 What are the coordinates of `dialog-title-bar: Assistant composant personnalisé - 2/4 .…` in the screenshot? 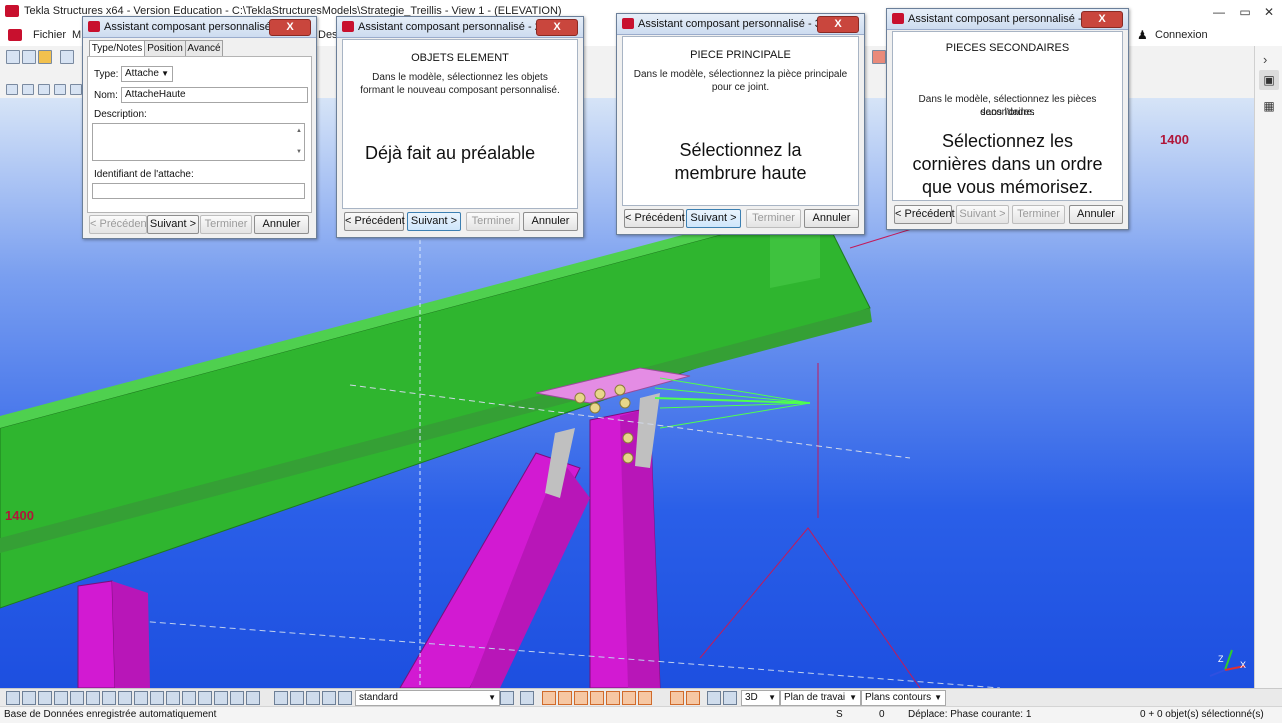 It's located at (460, 27).